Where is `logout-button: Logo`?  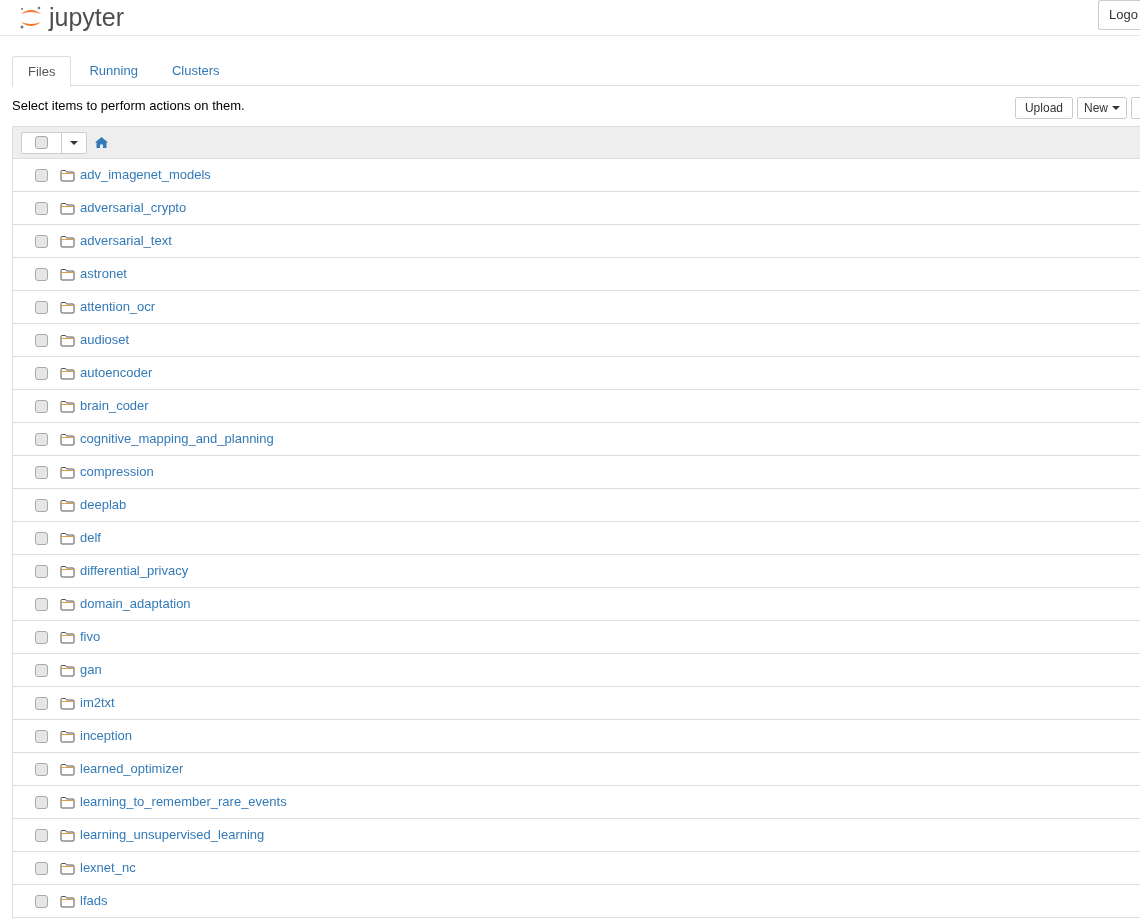 logout-button: Logo is located at coordinates (1119, 15).